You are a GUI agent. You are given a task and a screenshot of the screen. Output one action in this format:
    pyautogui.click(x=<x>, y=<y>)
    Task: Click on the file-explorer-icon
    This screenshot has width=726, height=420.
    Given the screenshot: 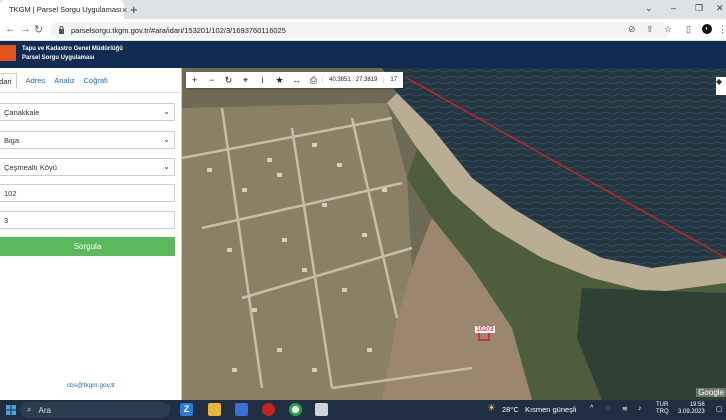 What is the action you would take?
    pyautogui.click(x=214, y=409)
    